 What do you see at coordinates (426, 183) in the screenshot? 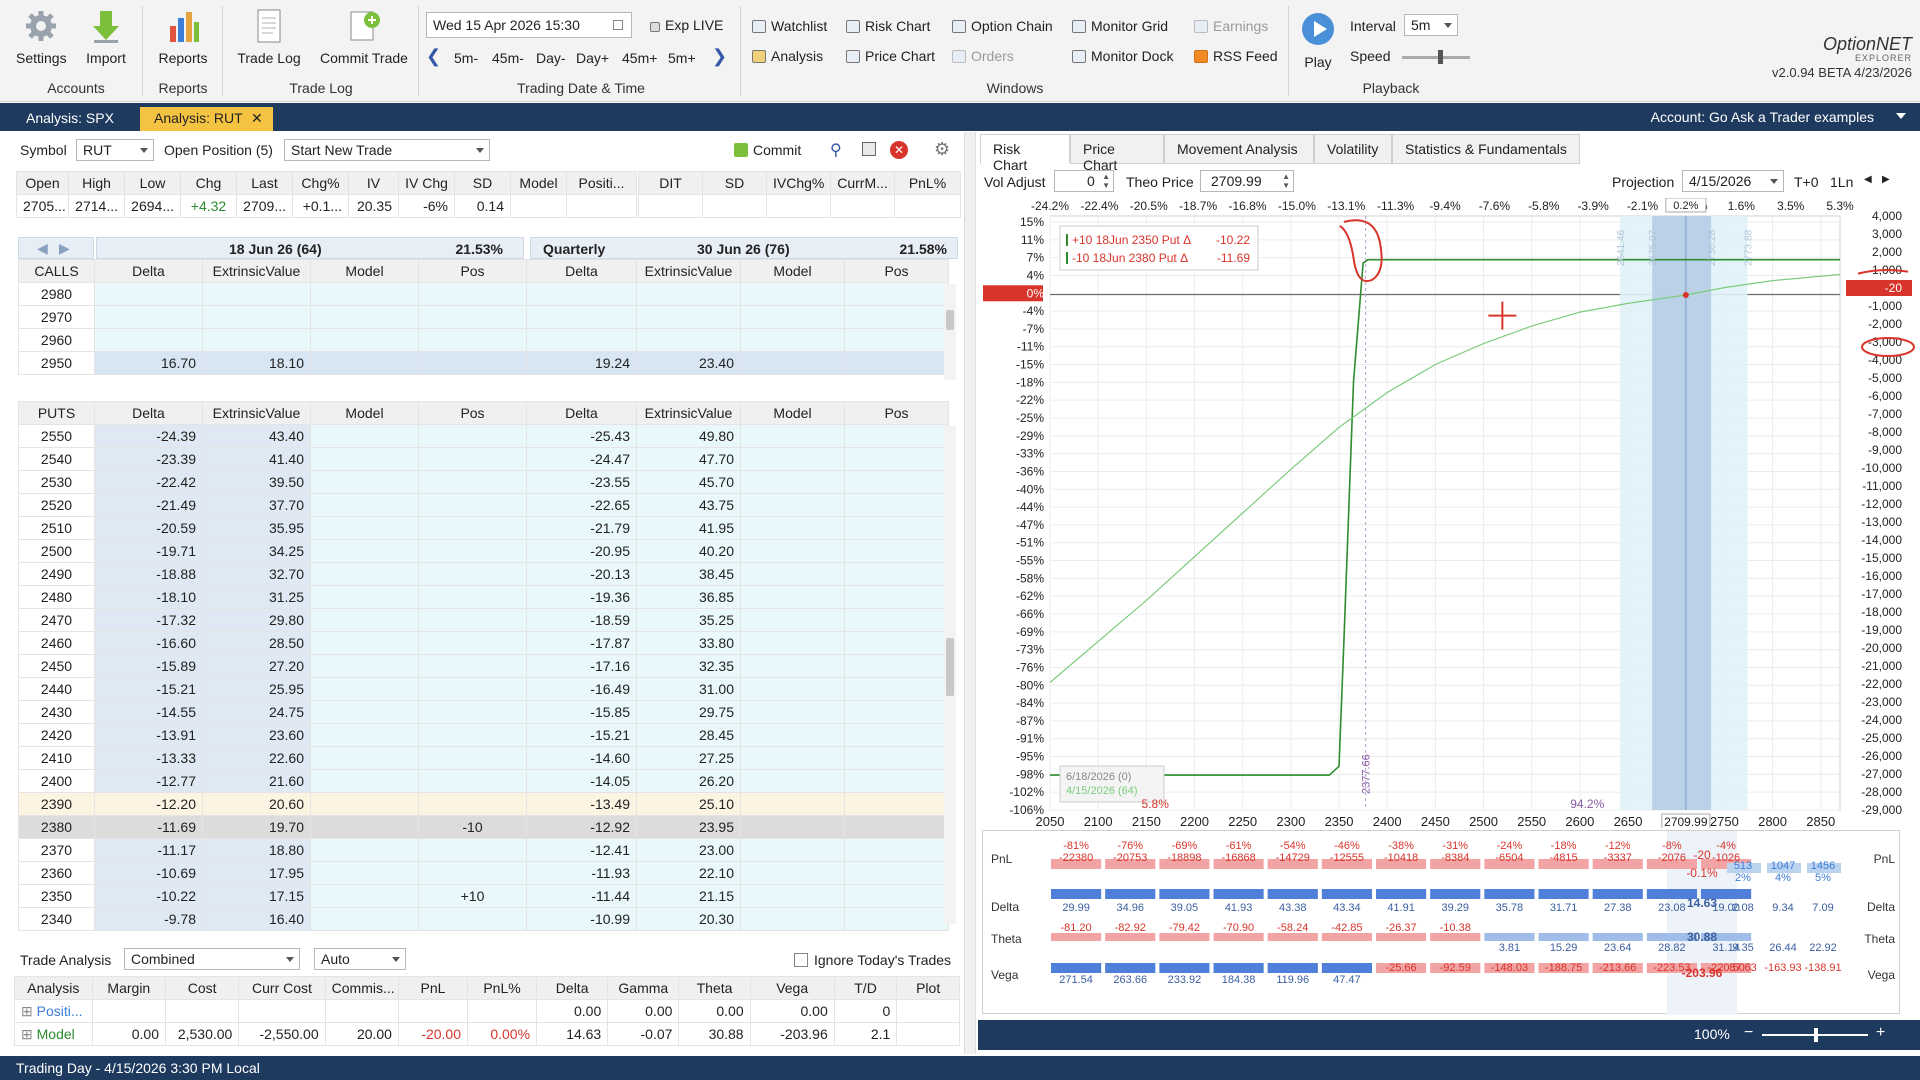
I see `quote-col-header: IV Chg` at bounding box center [426, 183].